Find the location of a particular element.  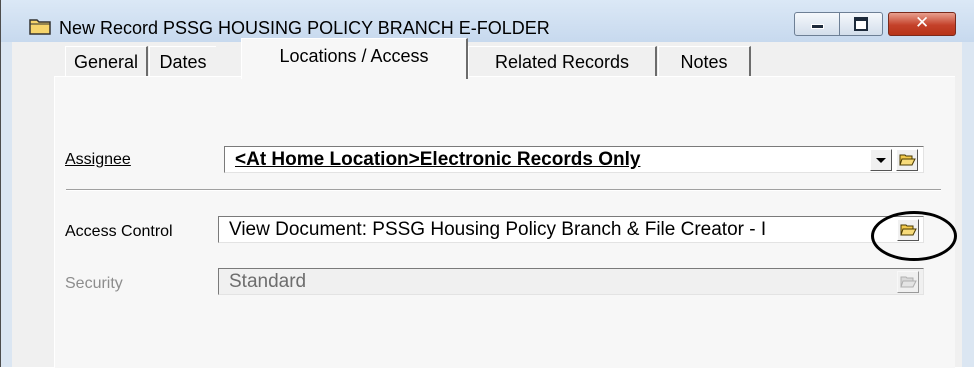

close-button: ✕ is located at coordinates (922, 24).